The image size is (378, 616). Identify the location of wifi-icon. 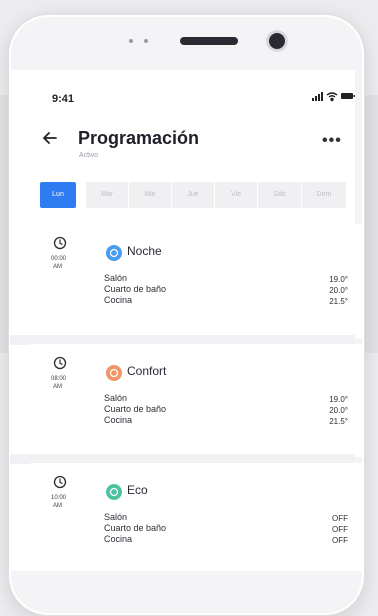
(332, 97).